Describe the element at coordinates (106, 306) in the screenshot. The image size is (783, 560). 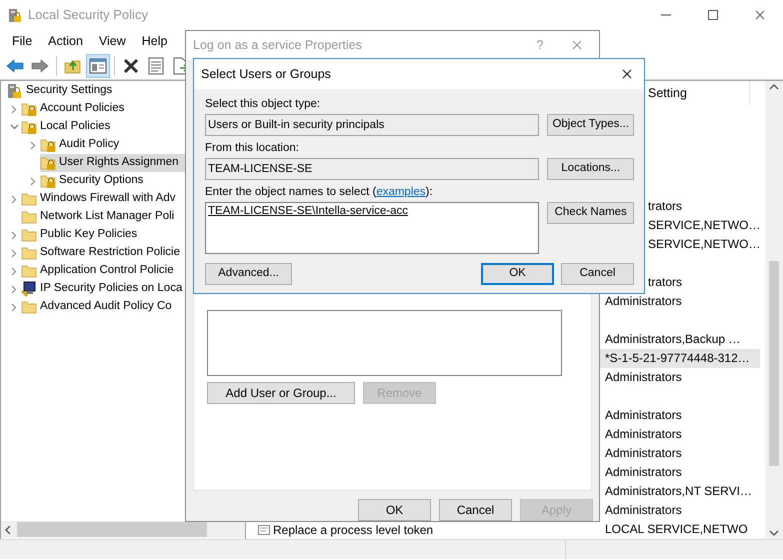
I see `tree-item-label: Advanced Audit Policy Co` at that location.